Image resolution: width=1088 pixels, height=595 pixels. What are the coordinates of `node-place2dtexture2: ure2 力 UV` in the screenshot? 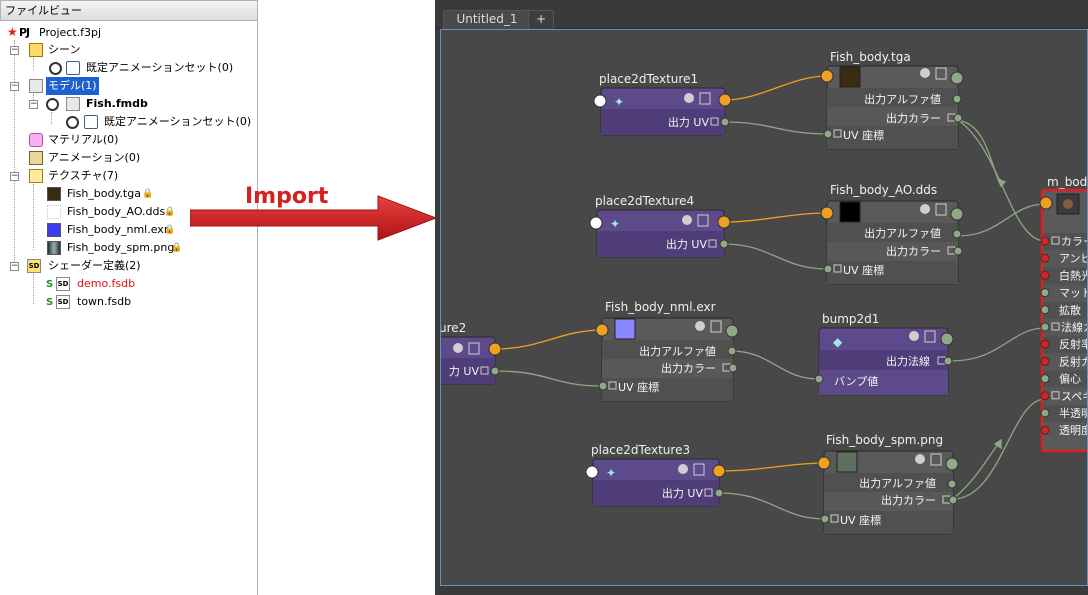 It's located at (471, 353).